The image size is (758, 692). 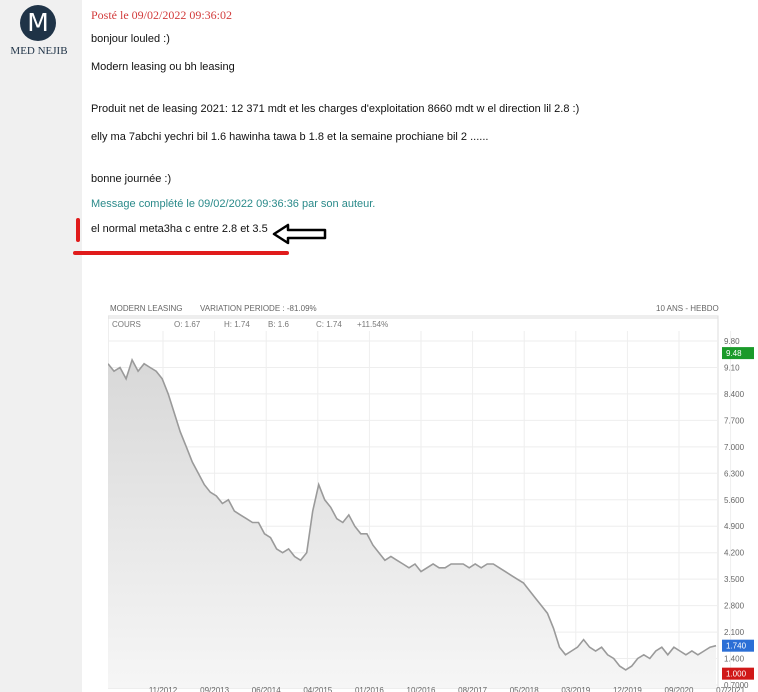 What do you see at coordinates (161, 15) in the screenshot?
I see `post-timestamp: Posté le 09/02/2022 09:36:02` at bounding box center [161, 15].